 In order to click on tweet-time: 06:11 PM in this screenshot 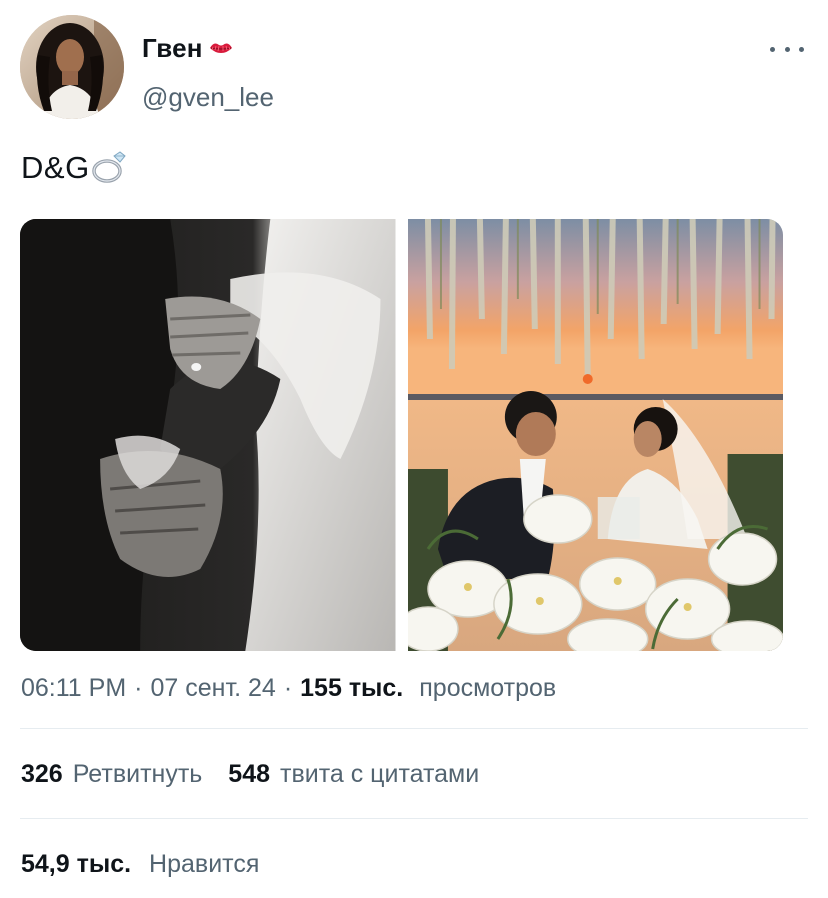, I will do `click(73, 688)`.